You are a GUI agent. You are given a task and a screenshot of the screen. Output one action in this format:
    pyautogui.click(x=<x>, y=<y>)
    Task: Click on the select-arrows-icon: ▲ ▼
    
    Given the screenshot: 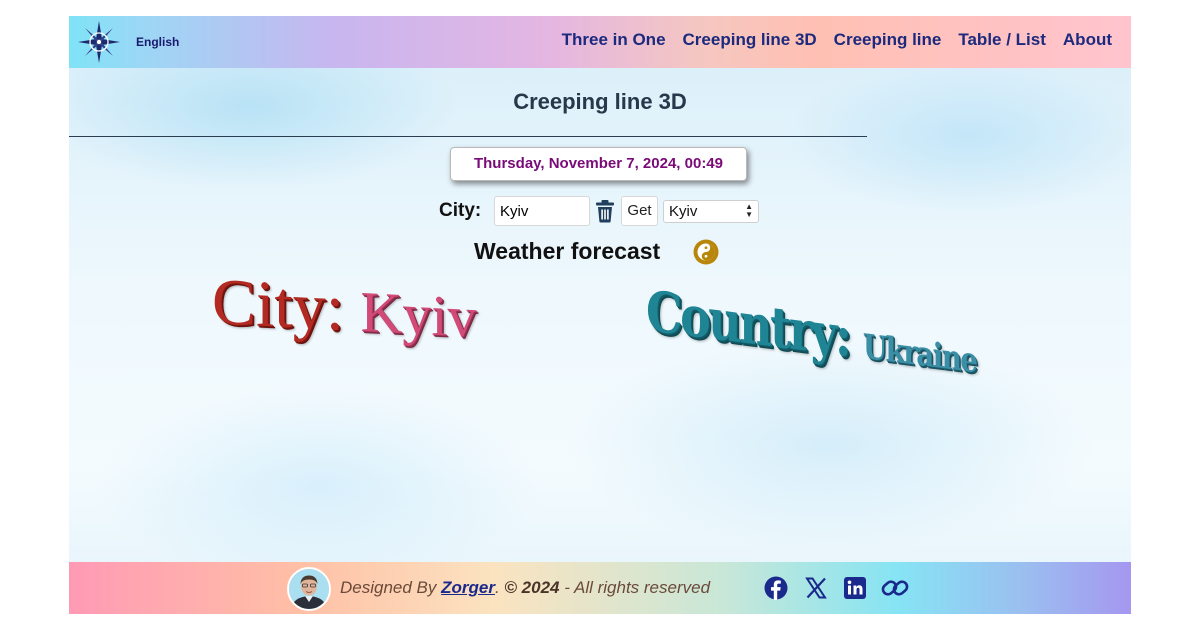 What is the action you would take?
    pyautogui.click(x=749, y=210)
    